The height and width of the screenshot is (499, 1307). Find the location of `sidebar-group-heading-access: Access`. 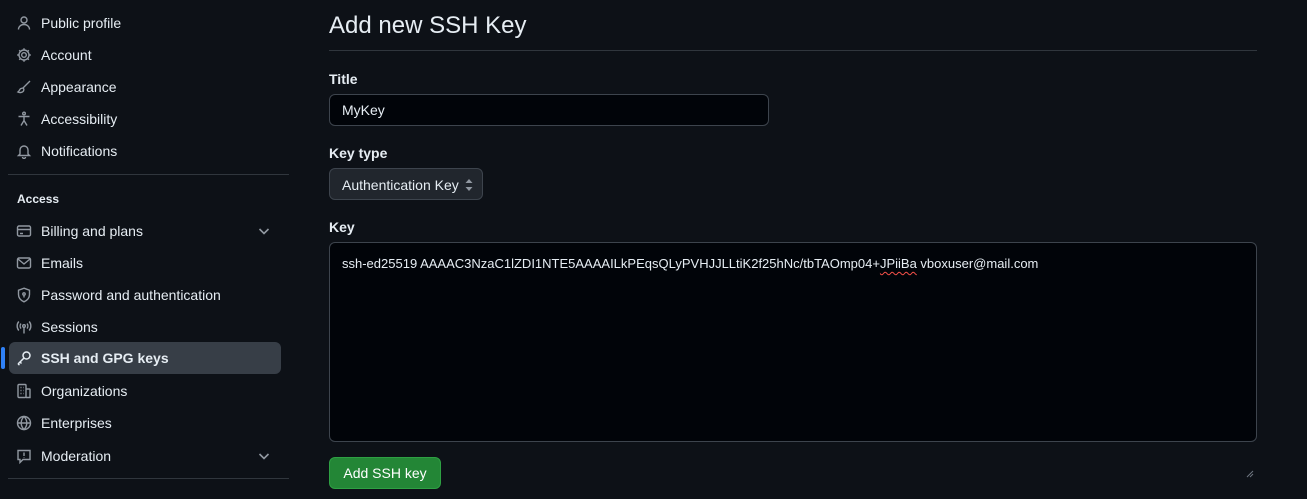

sidebar-group-heading-access: Access is located at coordinates (38, 199).